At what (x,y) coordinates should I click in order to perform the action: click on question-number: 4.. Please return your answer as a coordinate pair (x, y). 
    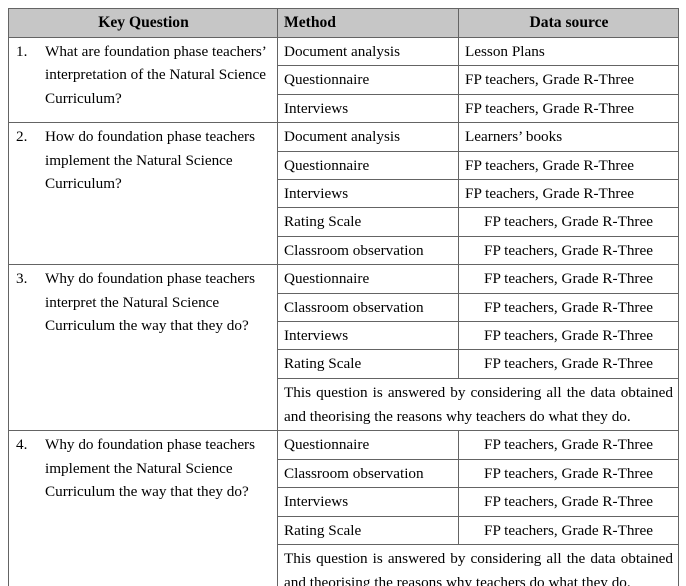
    Looking at the image, I should click on (22, 445).